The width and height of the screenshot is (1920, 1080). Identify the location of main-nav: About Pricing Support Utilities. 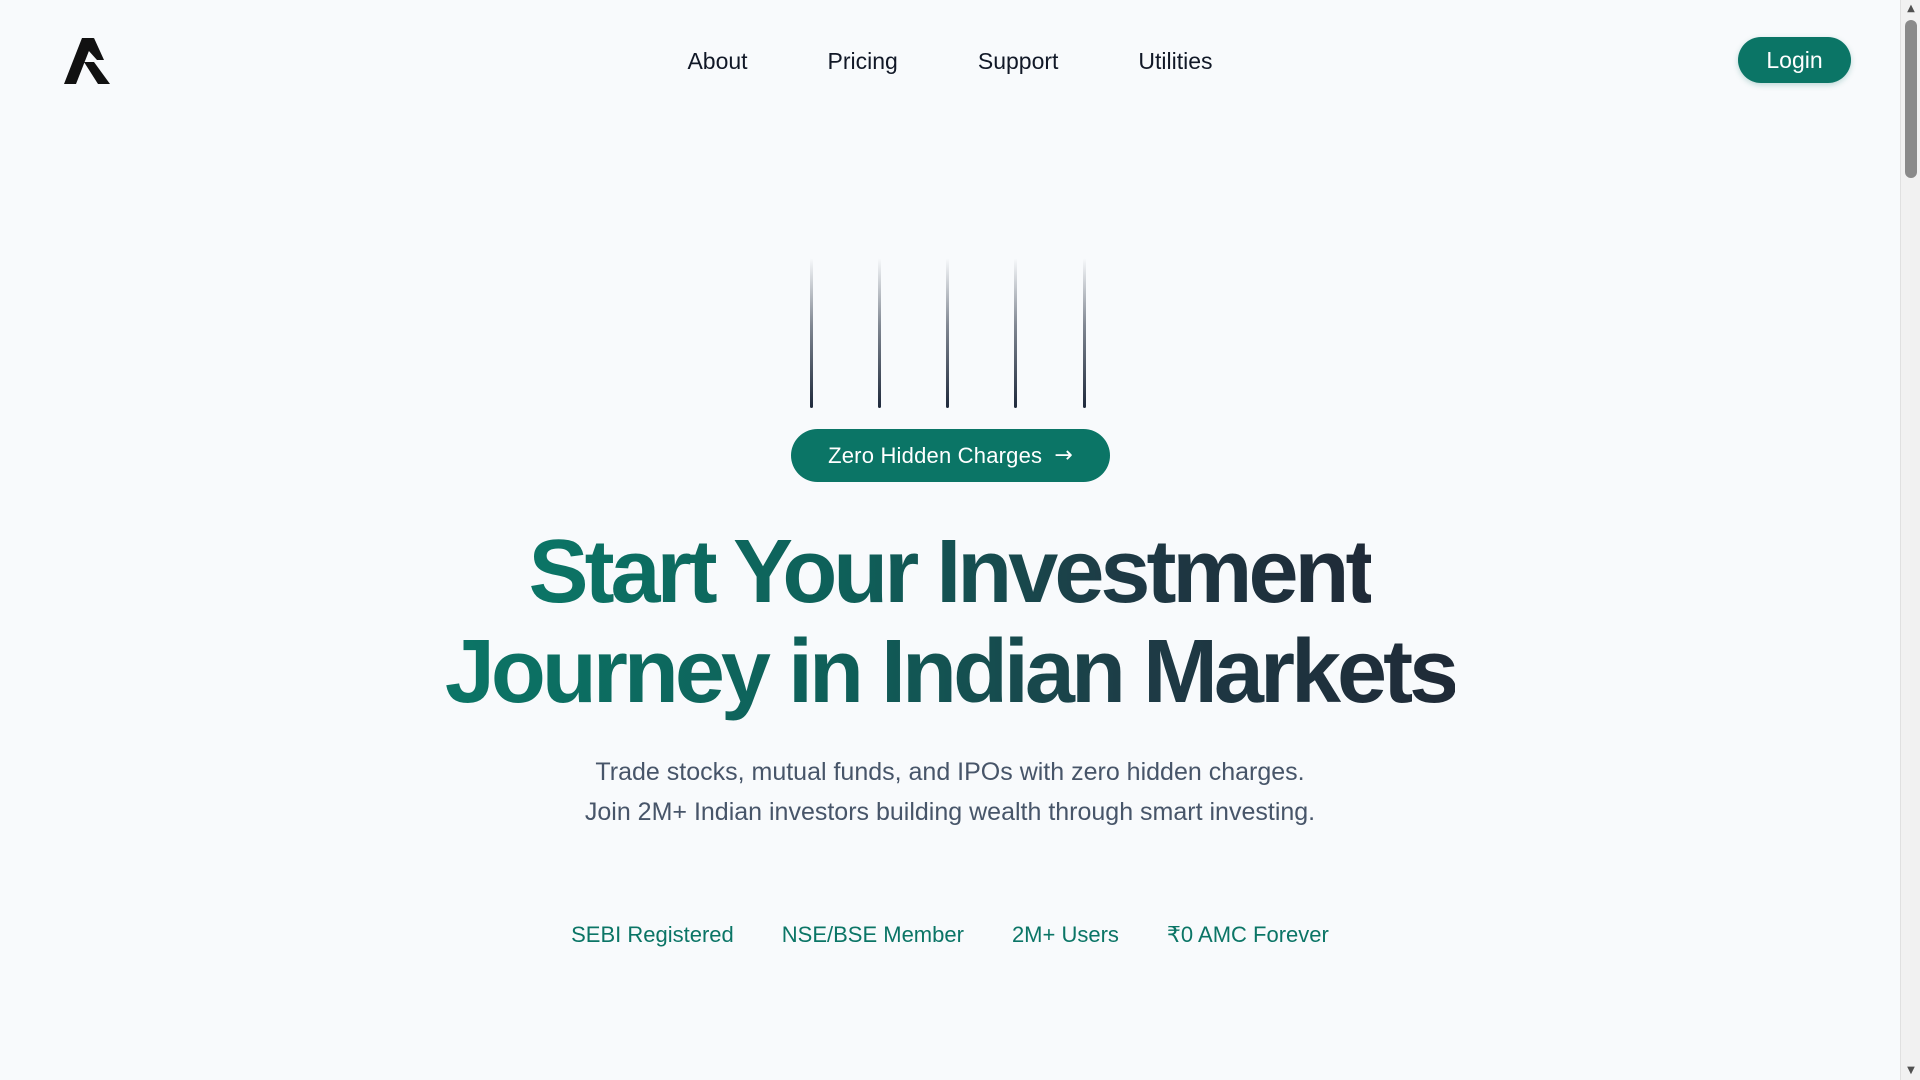
(950, 61).